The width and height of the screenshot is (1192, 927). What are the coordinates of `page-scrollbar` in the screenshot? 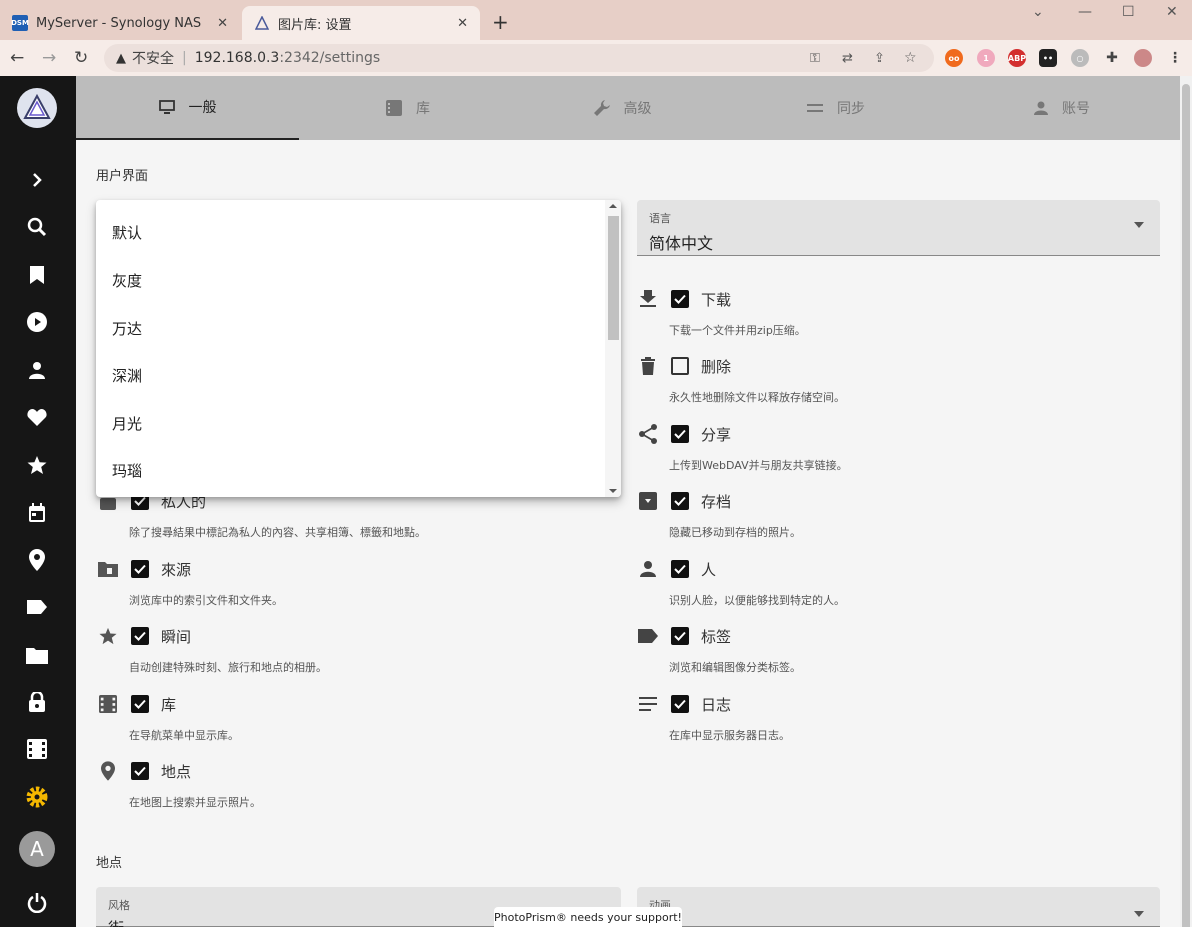 It's located at (1186, 501).